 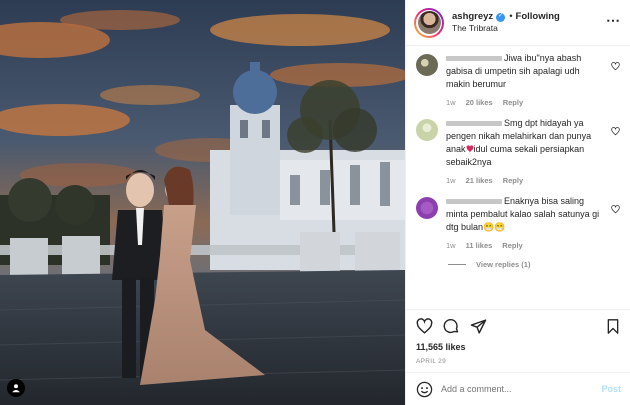 I want to click on location-link: The Tribrata, so click(x=506, y=28).